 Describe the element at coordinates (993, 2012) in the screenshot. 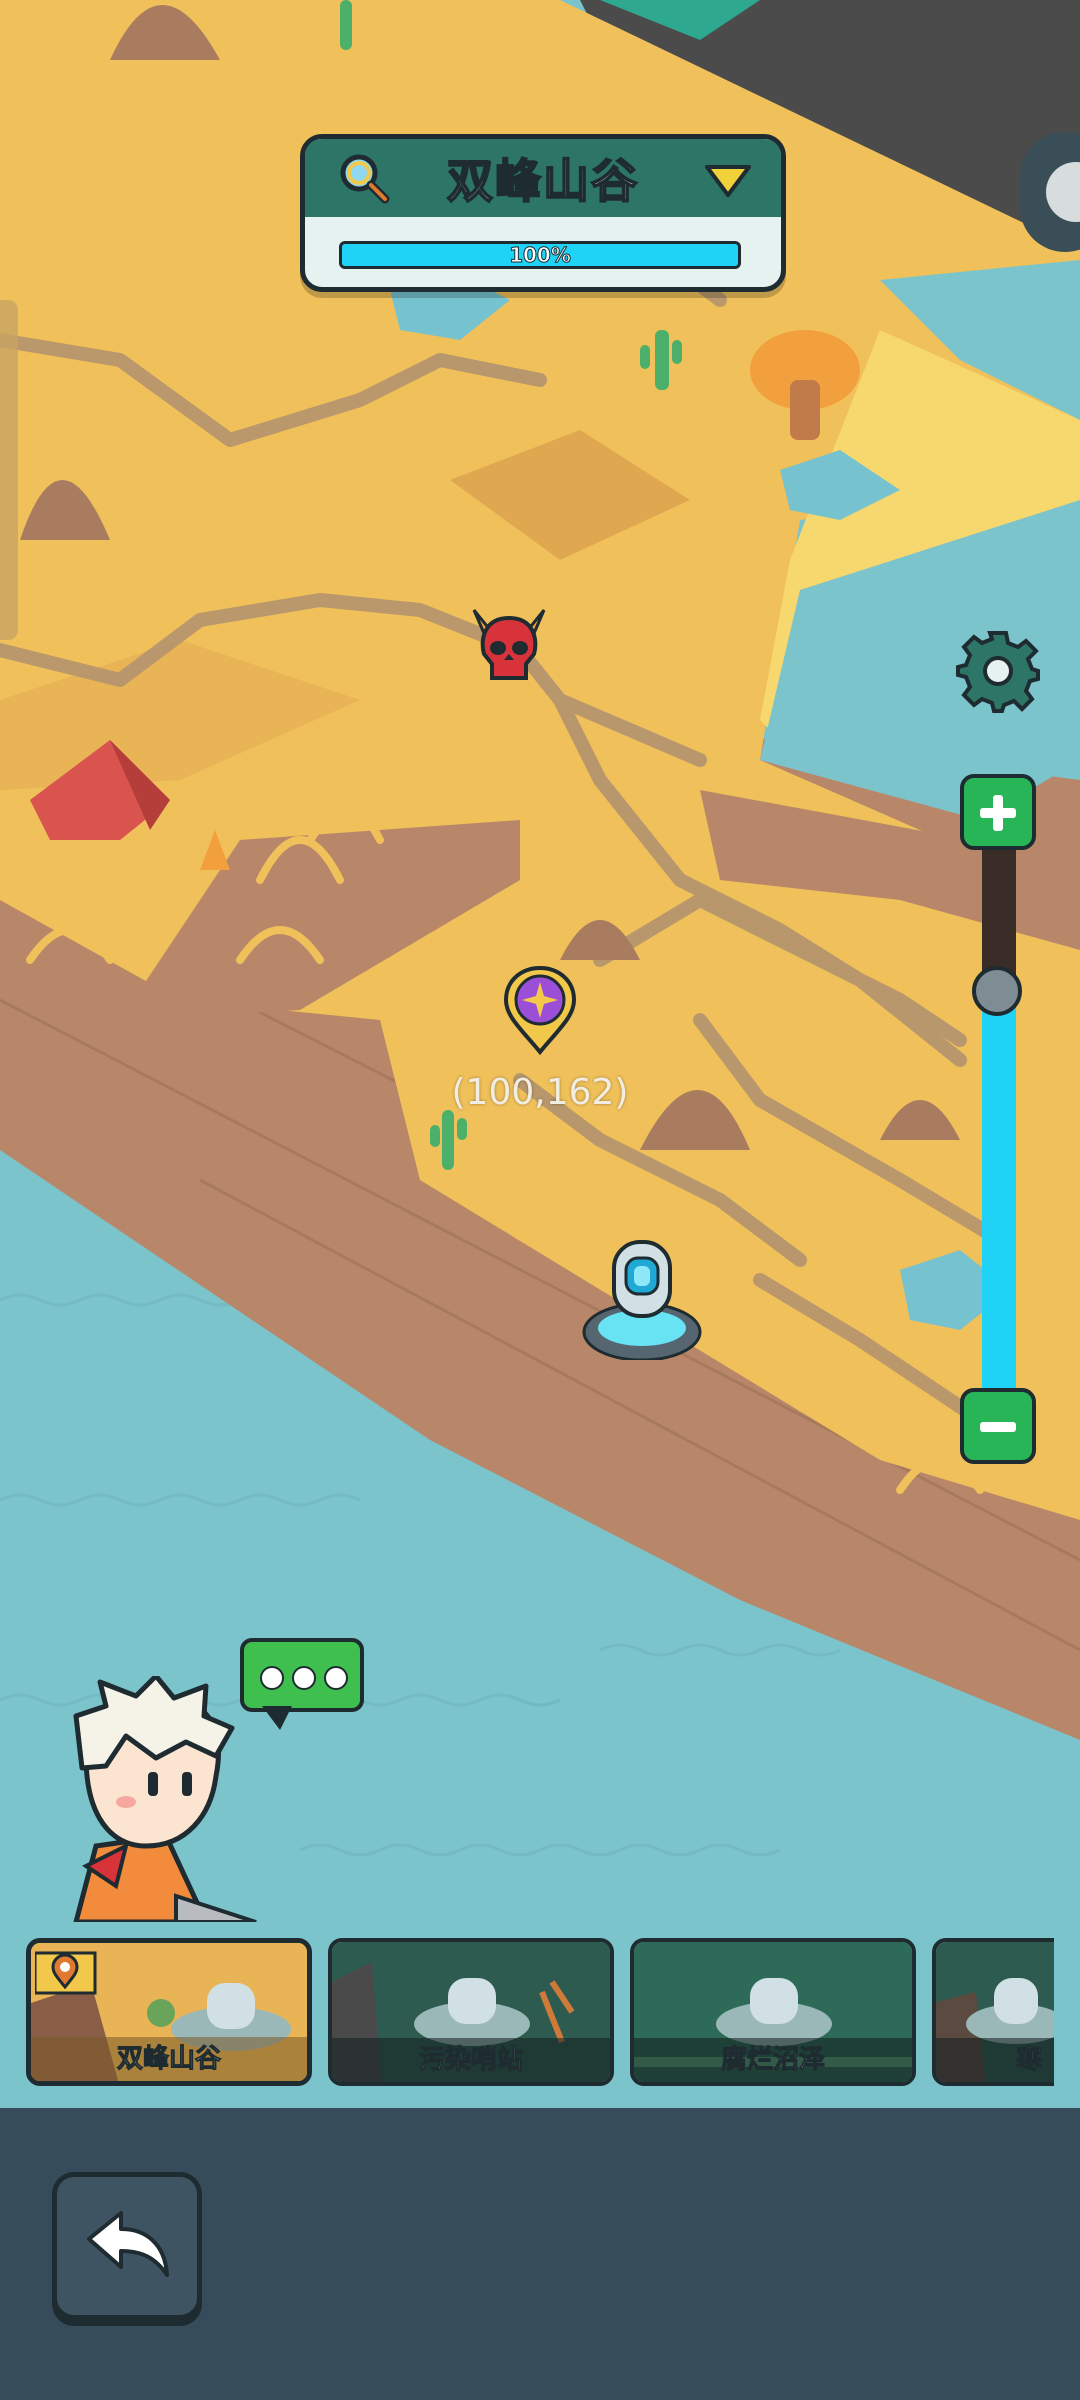

I see `region-card-frozen: 寒` at that location.